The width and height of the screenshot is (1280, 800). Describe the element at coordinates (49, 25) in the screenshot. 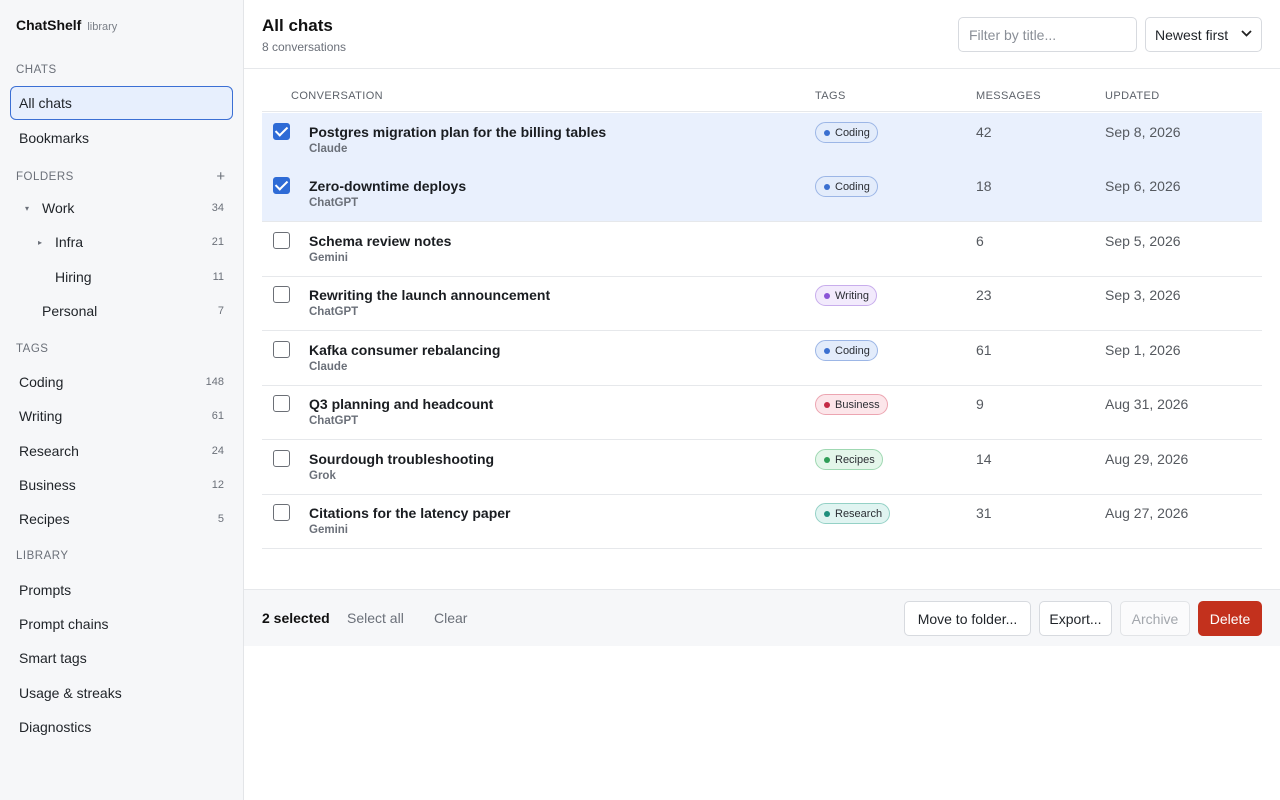

I see `brand-name: ChatShelf` at that location.